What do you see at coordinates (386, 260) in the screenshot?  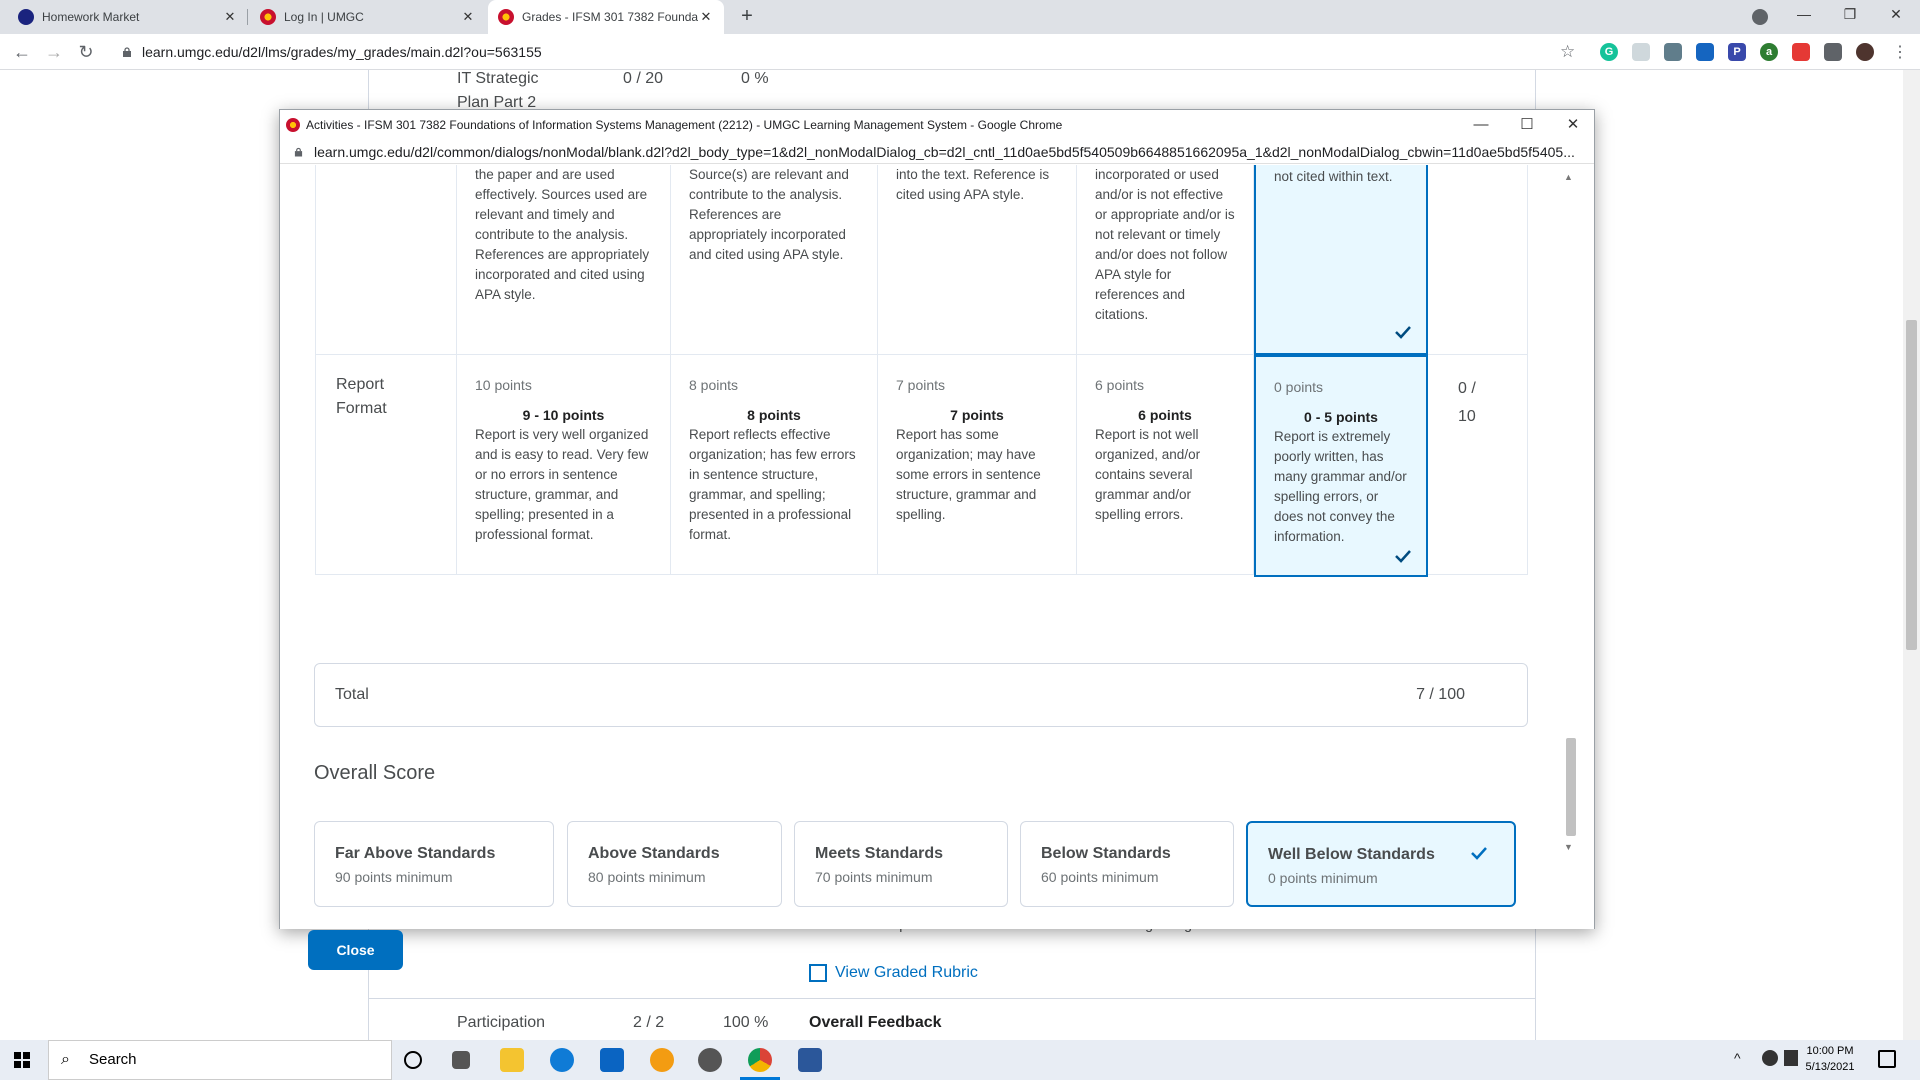 I see `criterion-cell` at bounding box center [386, 260].